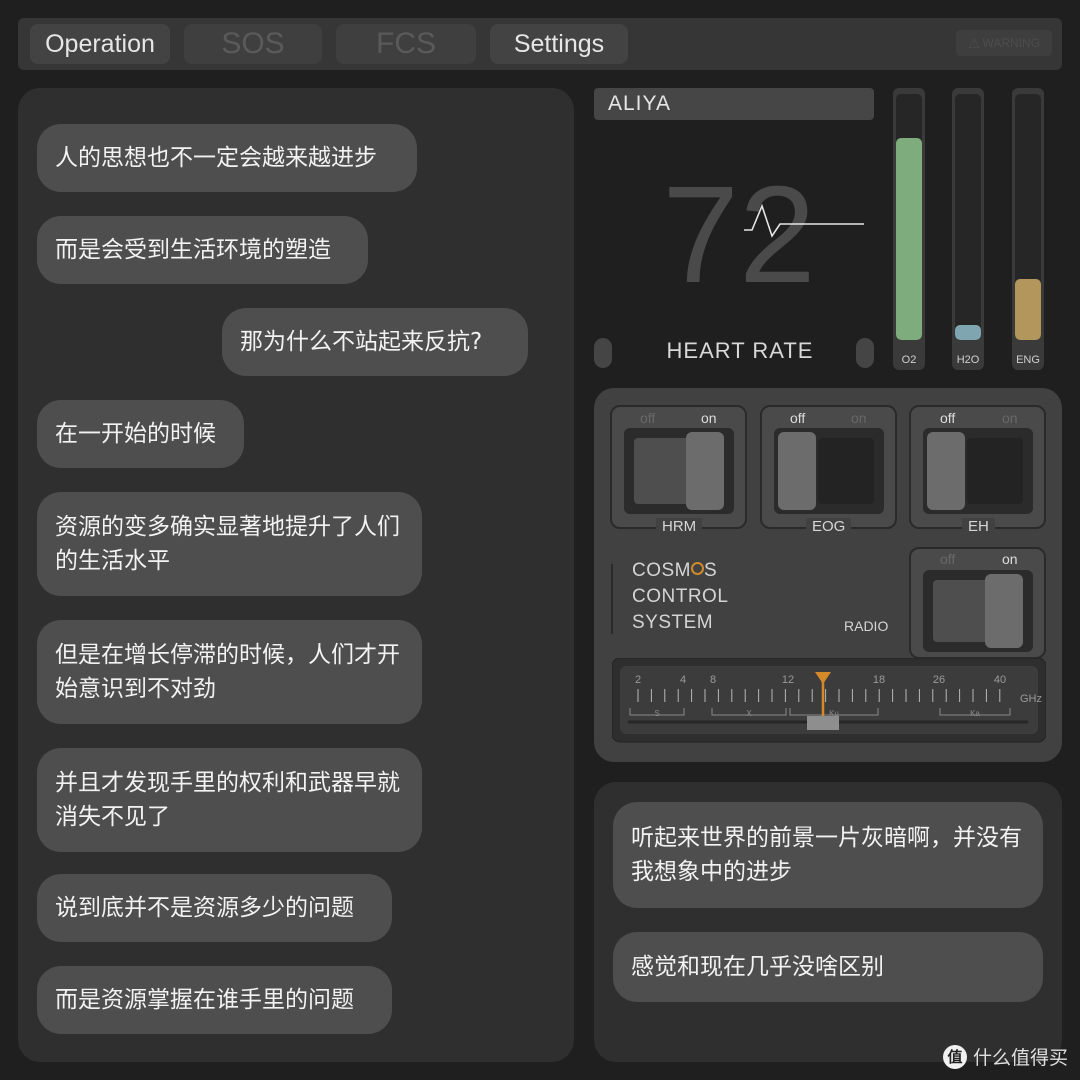  What do you see at coordinates (559, 44) in the screenshot?
I see `tab-settings: Settings` at bounding box center [559, 44].